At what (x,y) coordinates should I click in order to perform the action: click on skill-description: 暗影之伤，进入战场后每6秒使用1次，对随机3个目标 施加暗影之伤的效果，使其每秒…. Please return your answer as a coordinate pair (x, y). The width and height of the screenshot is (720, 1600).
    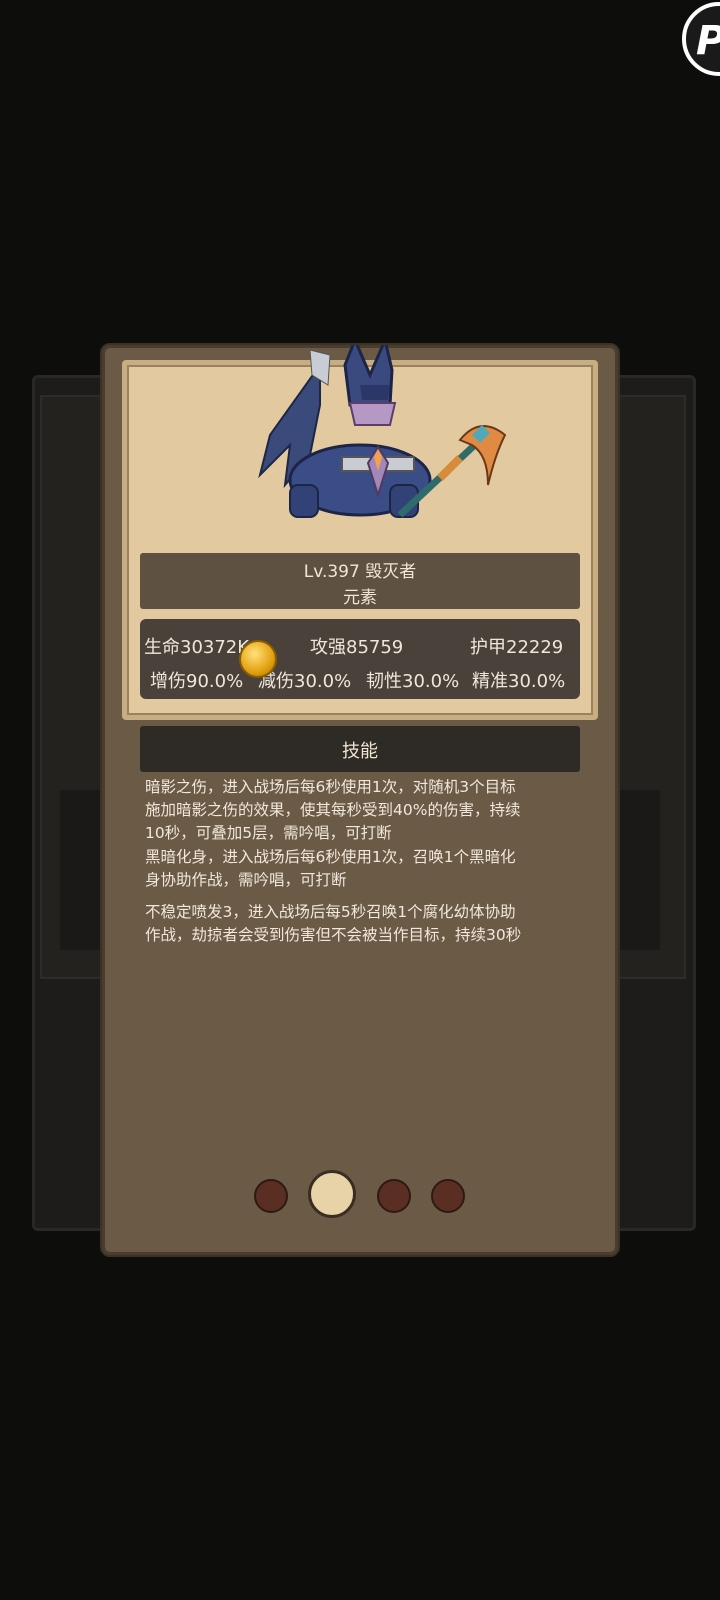
    Looking at the image, I should click on (365, 810).